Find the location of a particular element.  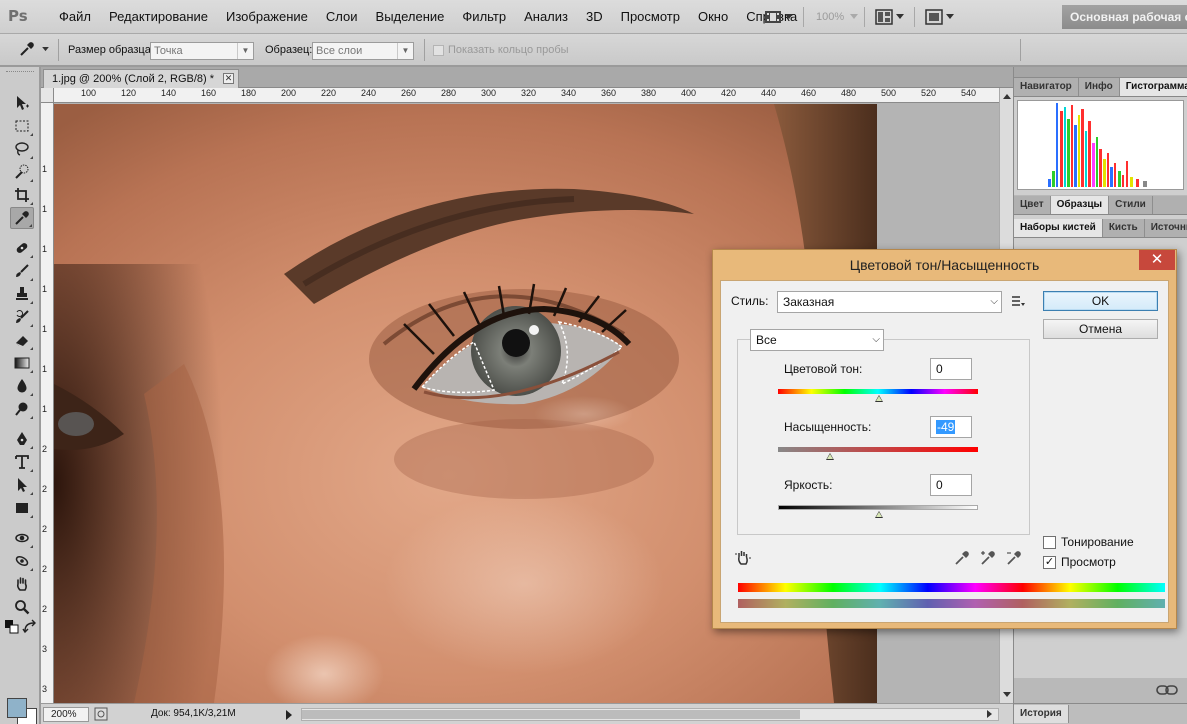

proof-setup-icon is located at coordinates (101, 714).